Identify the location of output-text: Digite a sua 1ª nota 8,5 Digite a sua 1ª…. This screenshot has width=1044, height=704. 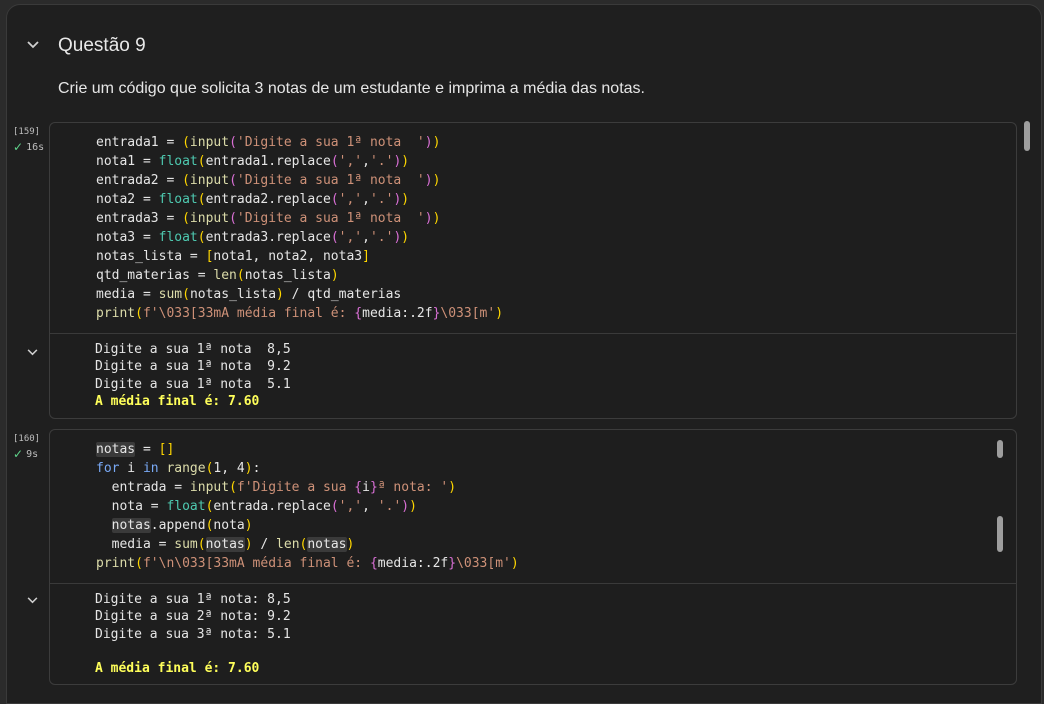
(533, 372).